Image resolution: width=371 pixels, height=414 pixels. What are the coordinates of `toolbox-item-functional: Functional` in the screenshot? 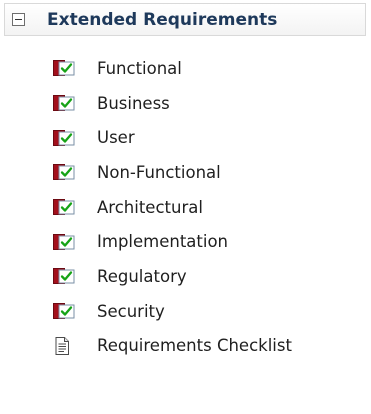 It's located at (185, 68).